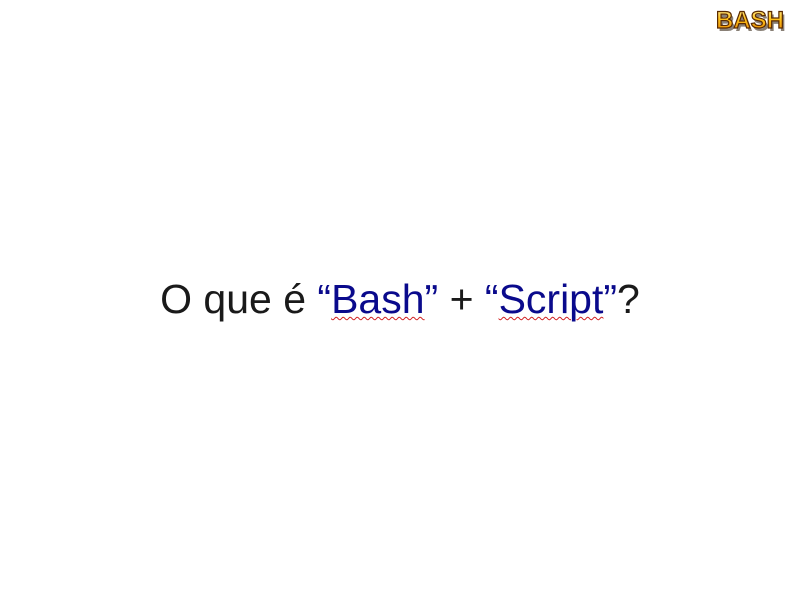  Describe the element at coordinates (239, 299) in the screenshot. I see `title-prefix: O que é` at that location.